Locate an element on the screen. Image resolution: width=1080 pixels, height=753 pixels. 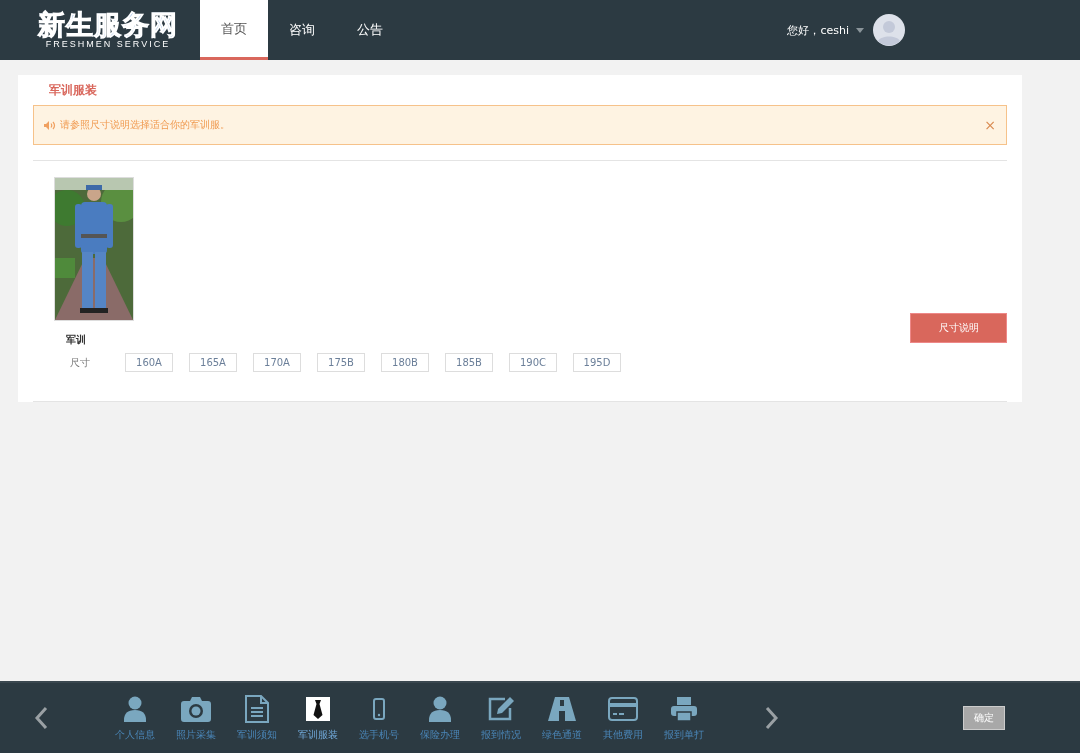
nav-tab: 公告 is located at coordinates (370, 30).